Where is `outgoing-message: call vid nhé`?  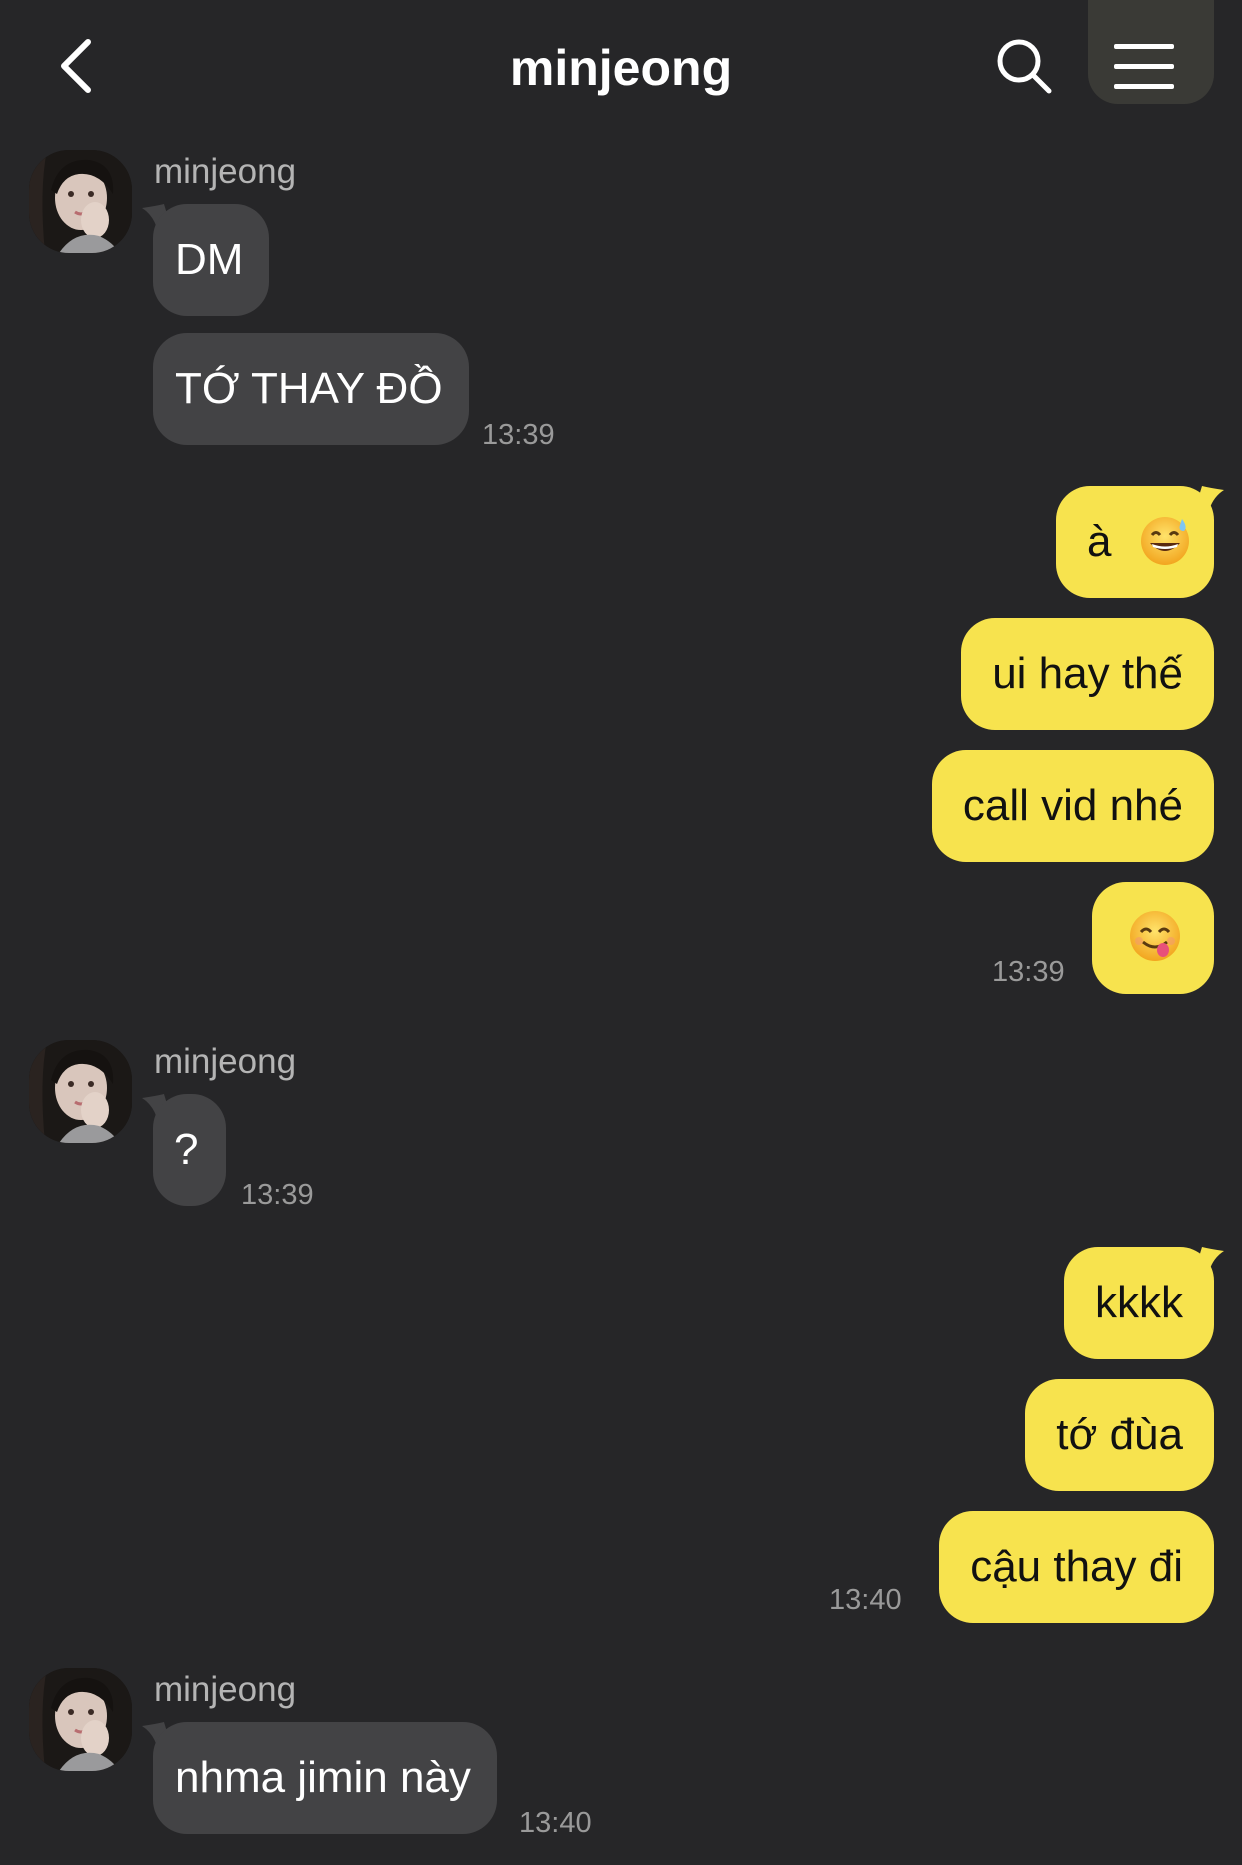 outgoing-message: call vid nhé is located at coordinates (1072, 806).